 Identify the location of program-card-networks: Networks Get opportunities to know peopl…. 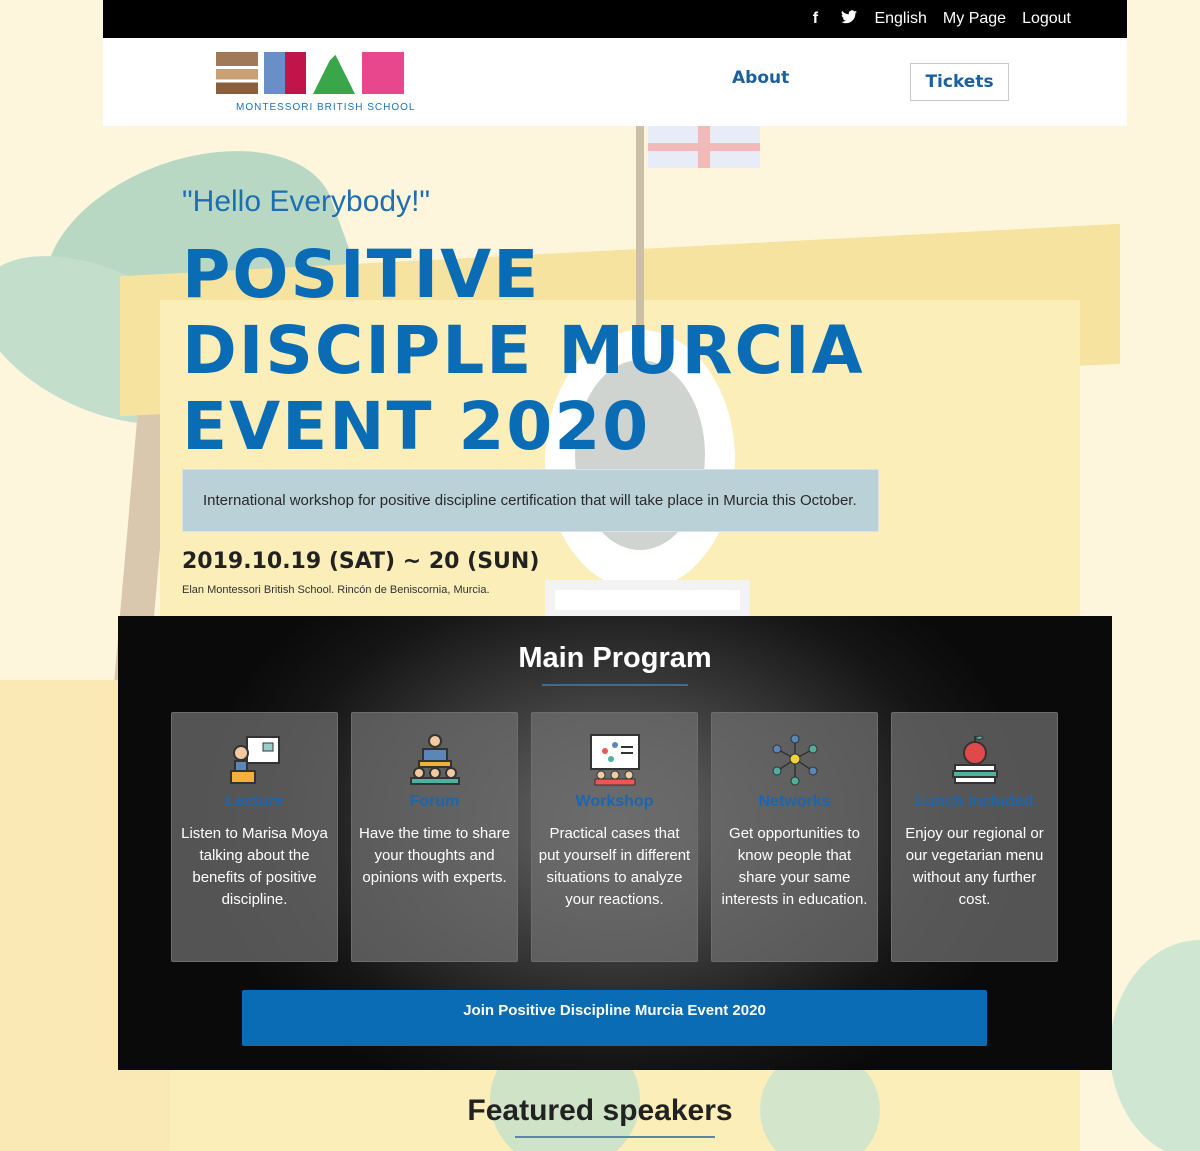
(794, 837).